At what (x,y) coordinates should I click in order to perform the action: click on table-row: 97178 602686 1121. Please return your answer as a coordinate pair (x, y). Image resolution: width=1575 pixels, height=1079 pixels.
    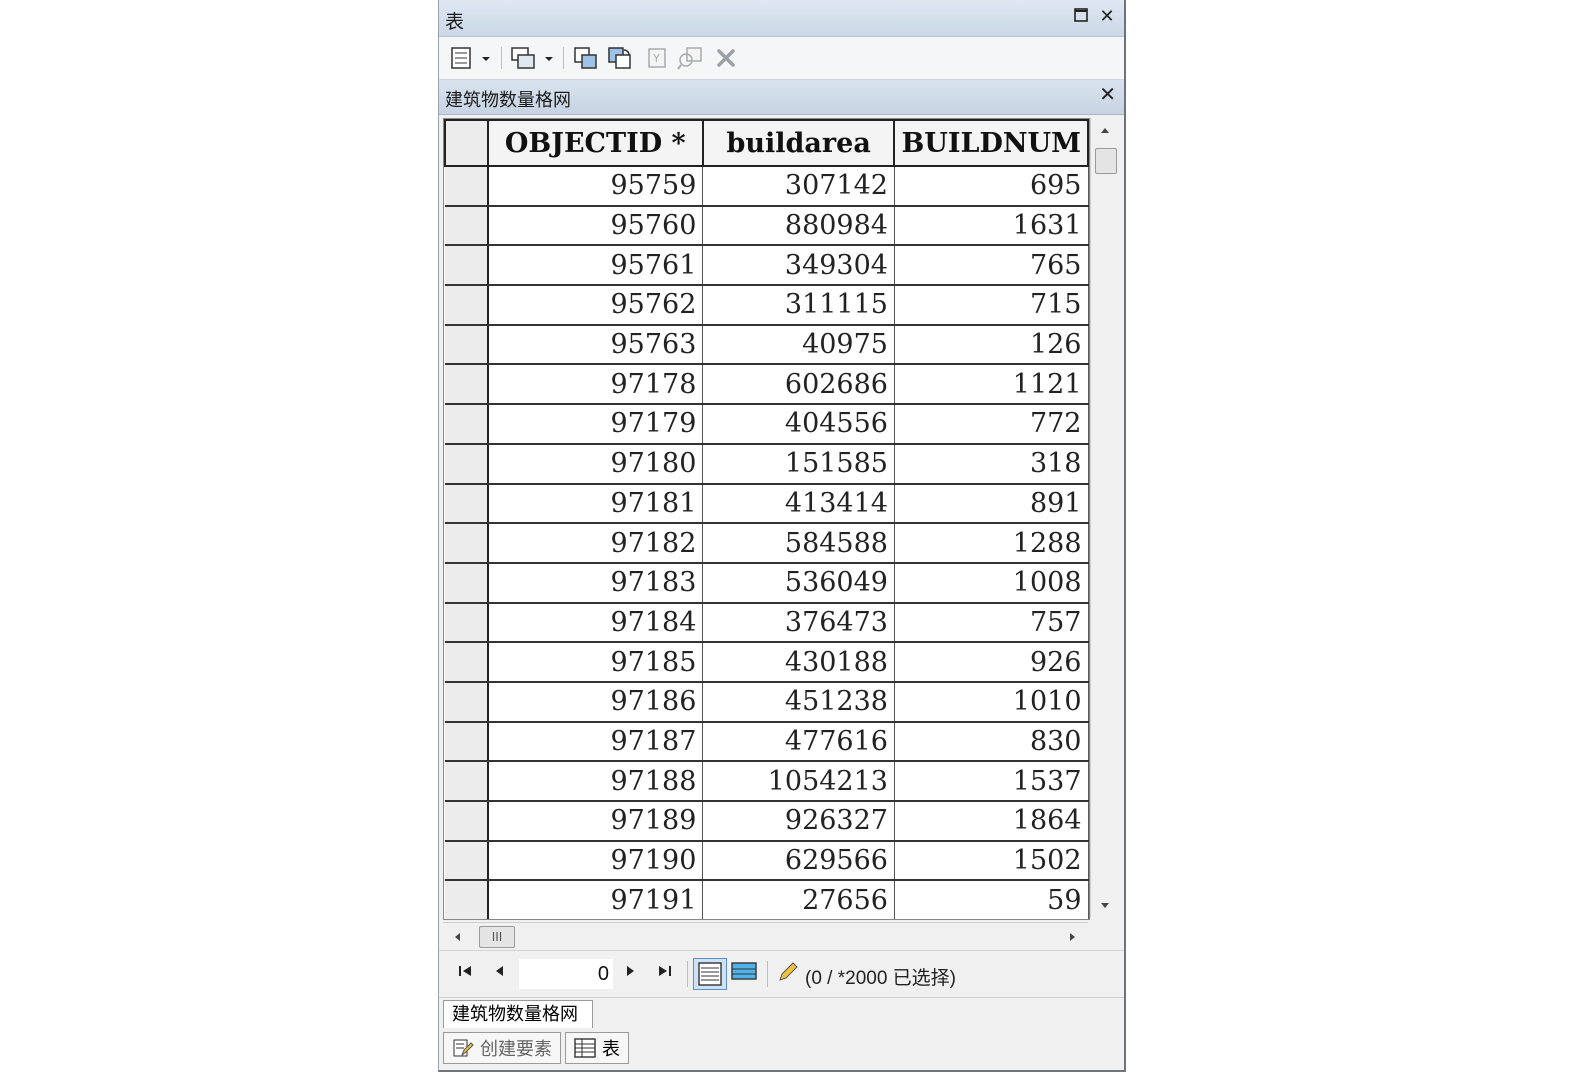
    Looking at the image, I should click on (767, 385).